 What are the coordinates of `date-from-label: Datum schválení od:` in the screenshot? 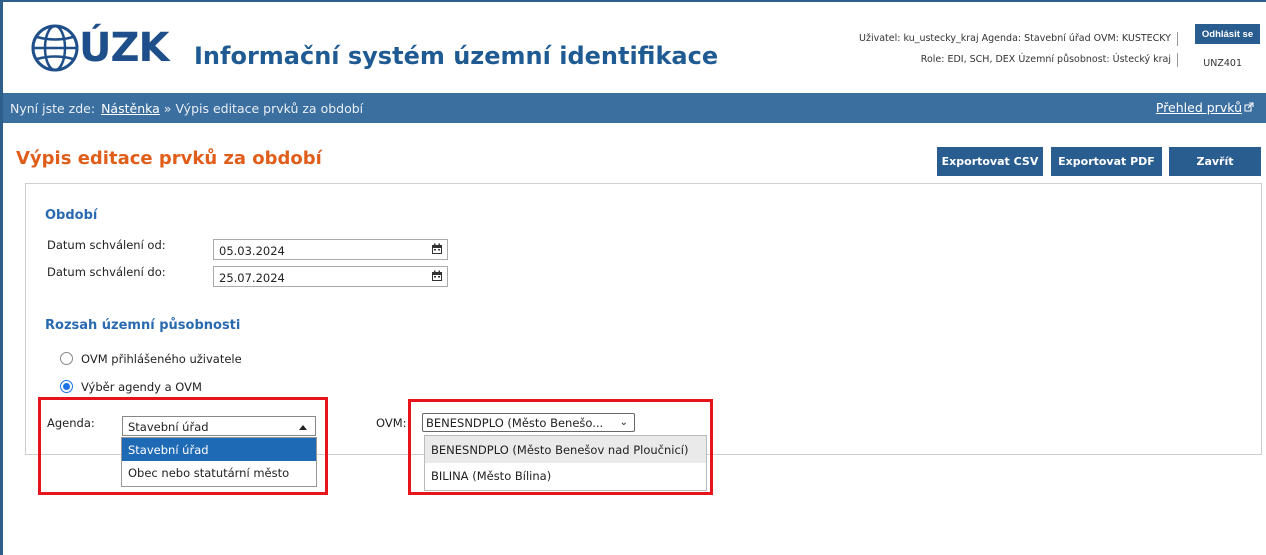 It's located at (106, 245).